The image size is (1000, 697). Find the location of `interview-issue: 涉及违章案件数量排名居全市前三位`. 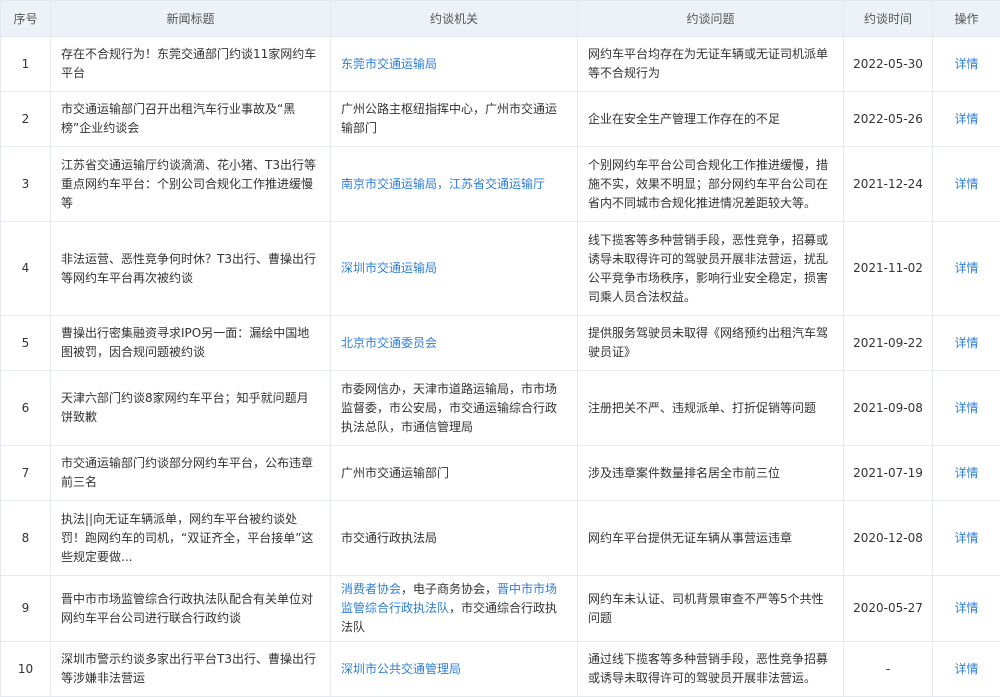

interview-issue: 涉及违章案件数量排名居全市前三位 is located at coordinates (711, 473).